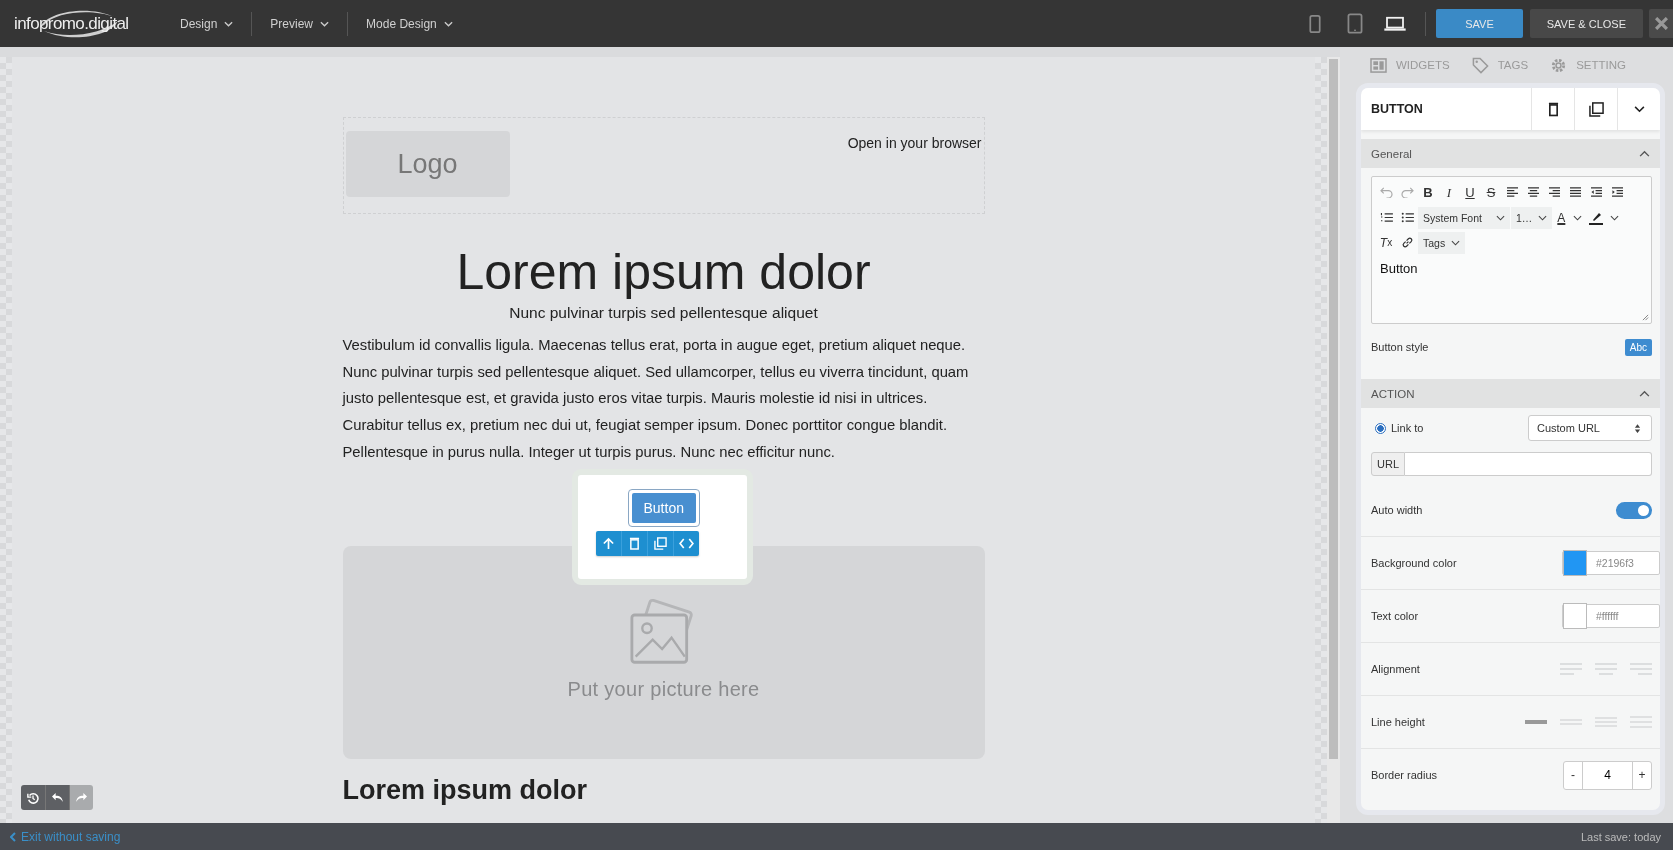 This screenshot has height=850, width=1673. Describe the element at coordinates (1470, 192) in the screenshot. I see `format-button: U` at that location.